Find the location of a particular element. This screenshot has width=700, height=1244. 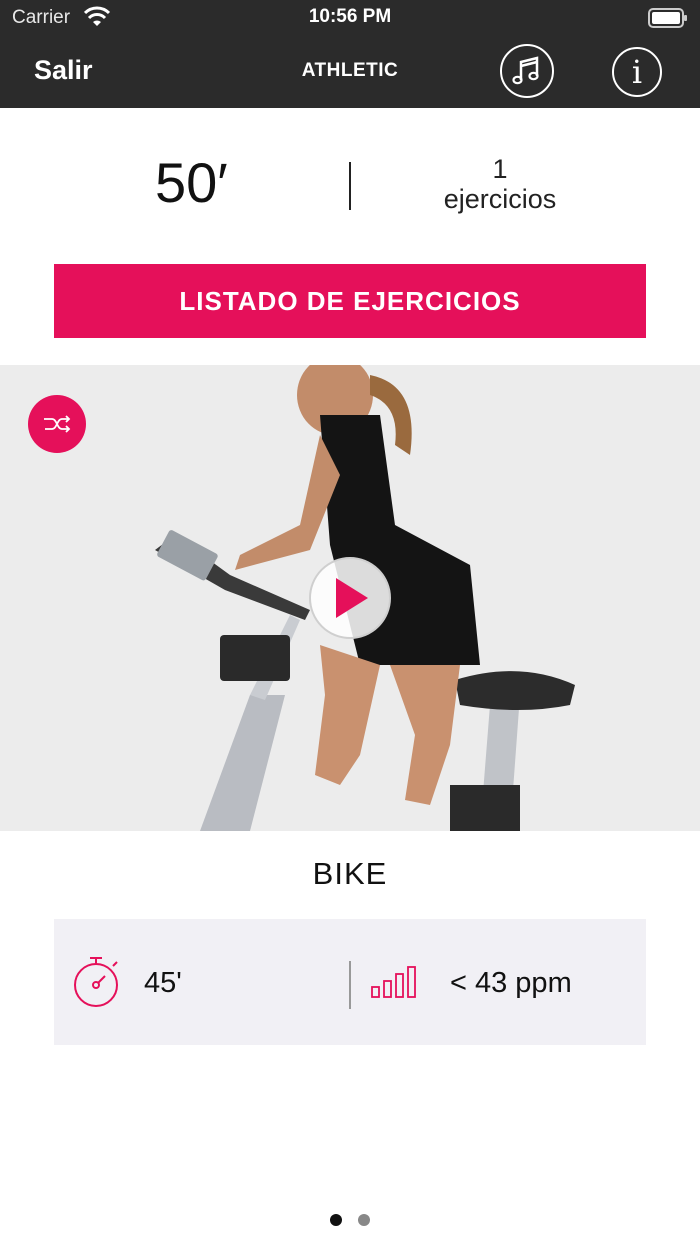

shuffle-button is located at coordinates (57, 424).